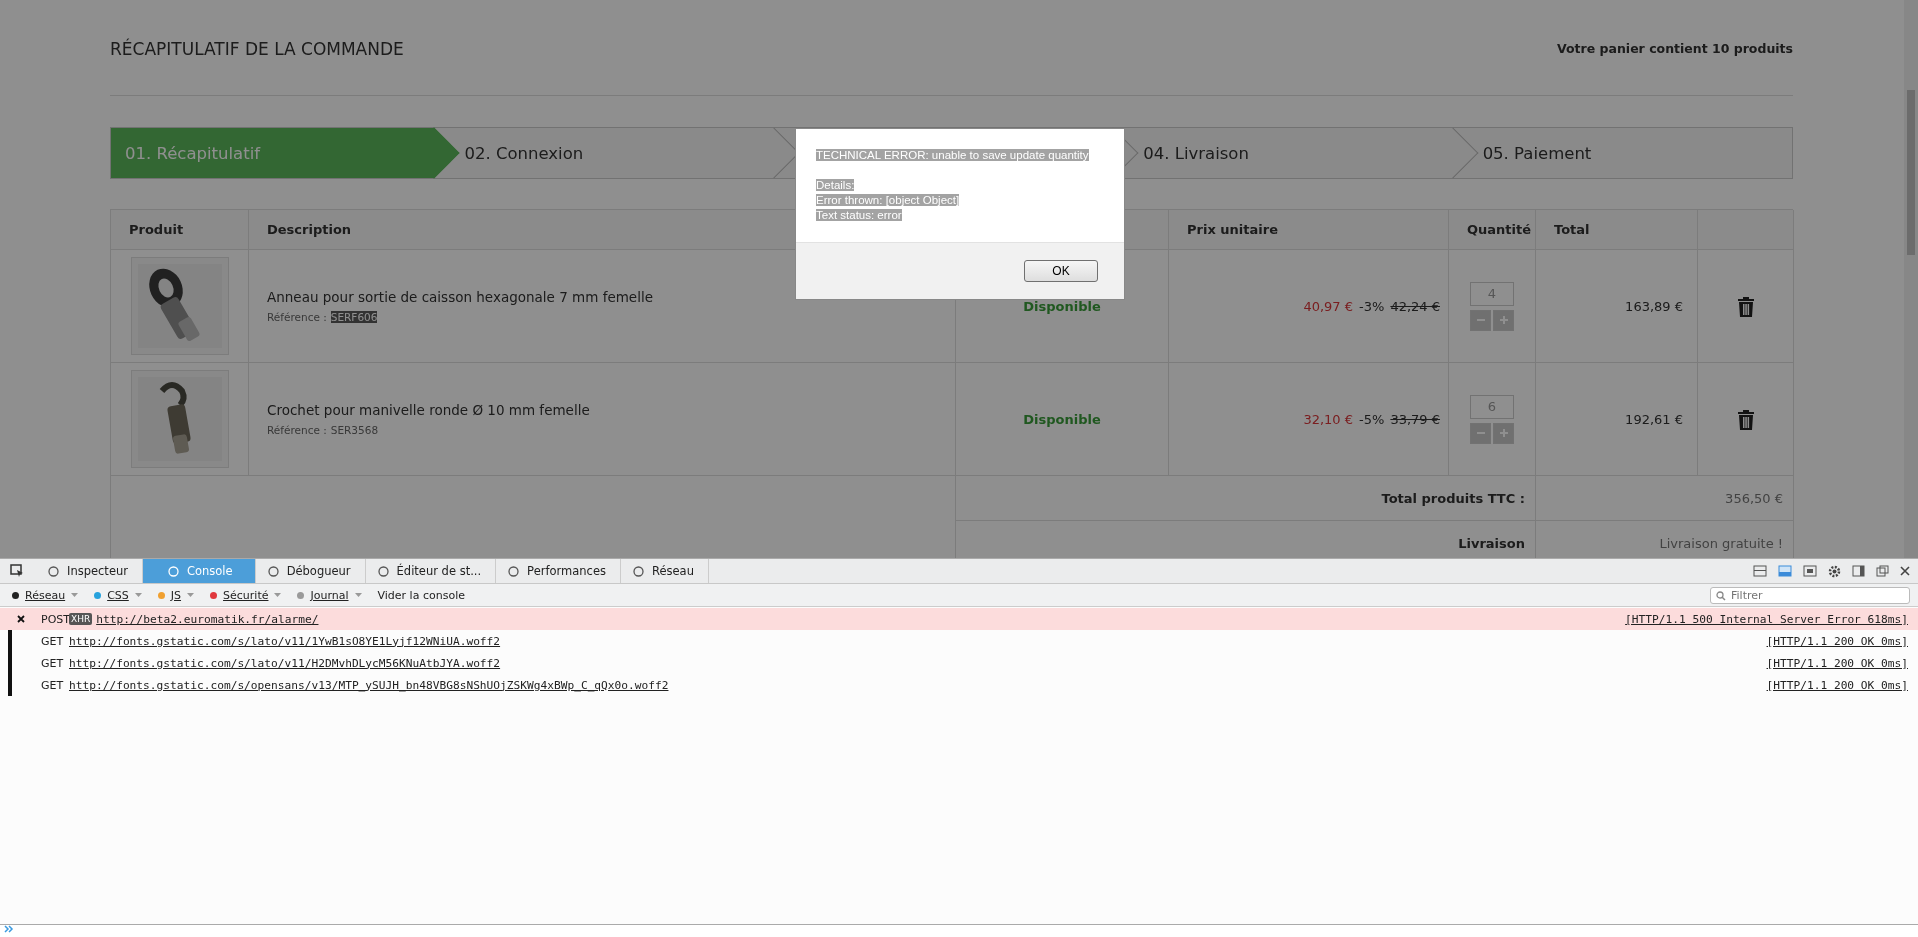 This screenshot has width=1918, height=937. What do you see at coordinates (180, 230) in the screenshot?
I see `column-header: Produit` at bounding box center [180, 230].